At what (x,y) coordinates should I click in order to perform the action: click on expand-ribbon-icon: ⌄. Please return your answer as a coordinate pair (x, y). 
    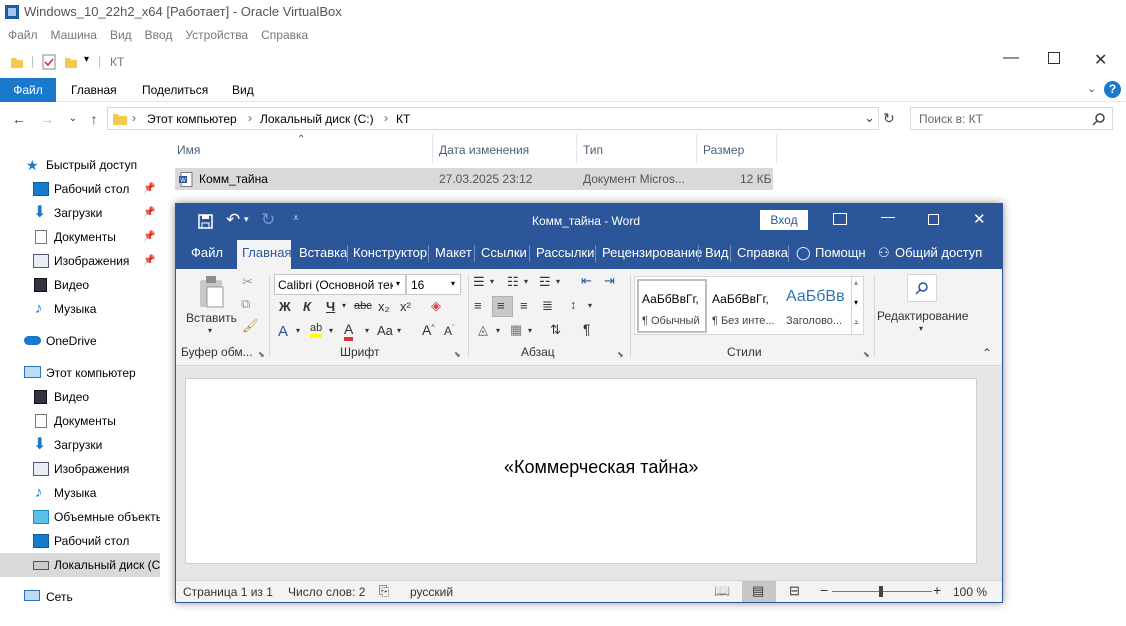
    Looking at the image, I should click on (1091, 88).